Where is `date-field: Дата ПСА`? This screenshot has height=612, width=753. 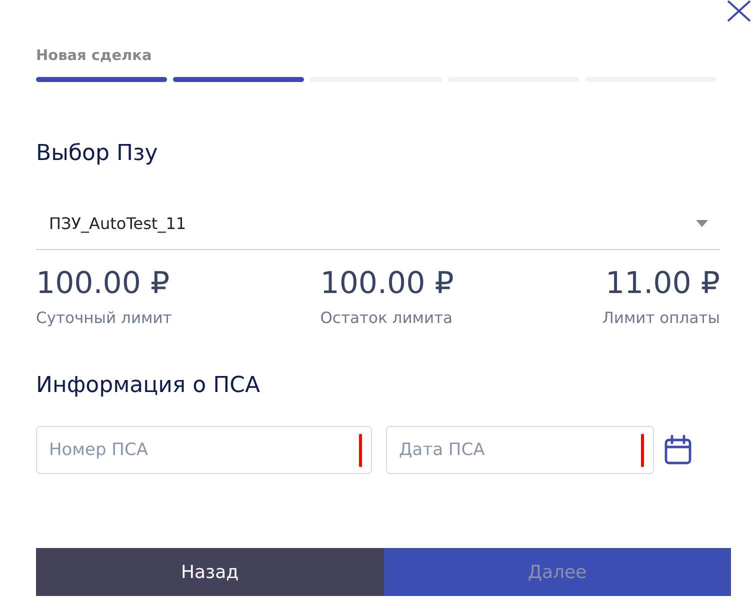
date-field: Дата ПСА is located at coordinates (520, 450).